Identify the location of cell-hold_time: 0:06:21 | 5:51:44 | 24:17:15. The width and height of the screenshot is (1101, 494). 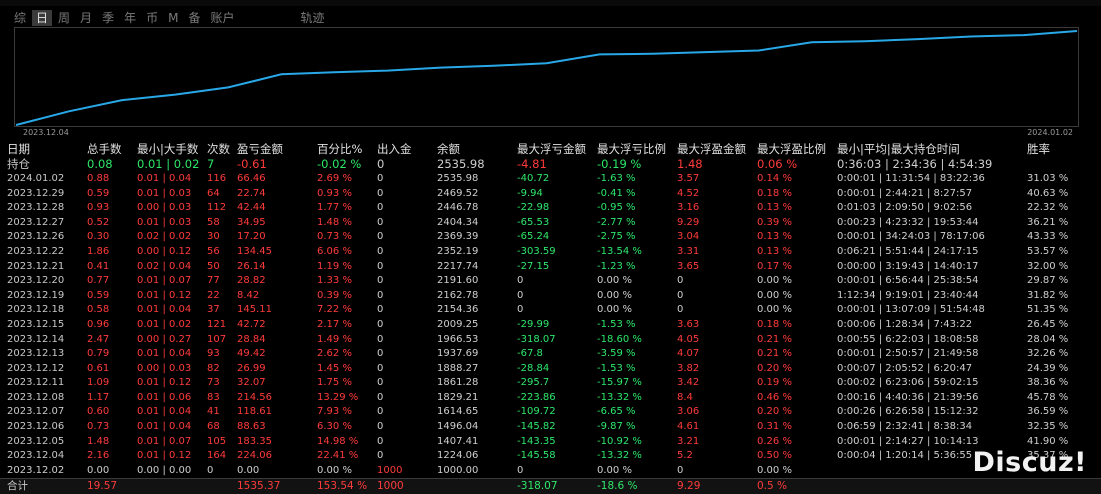
(908, 251).